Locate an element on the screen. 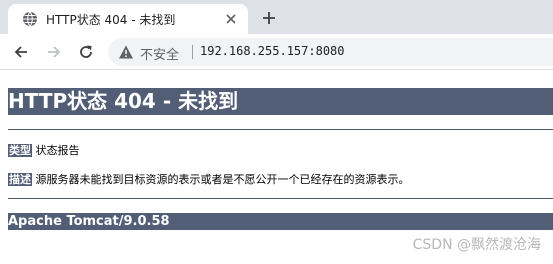 This screenshot has height=264, width=553. browser-toolbar: 不安全 192.168.255.157:8080 is located at coordinates (276, 52).